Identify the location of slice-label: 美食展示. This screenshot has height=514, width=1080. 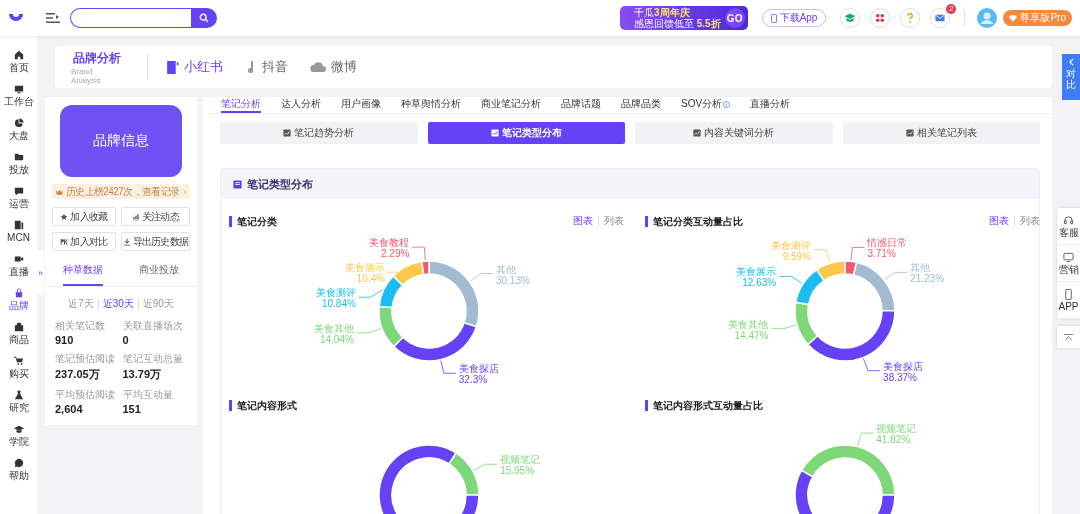
(756, 272).